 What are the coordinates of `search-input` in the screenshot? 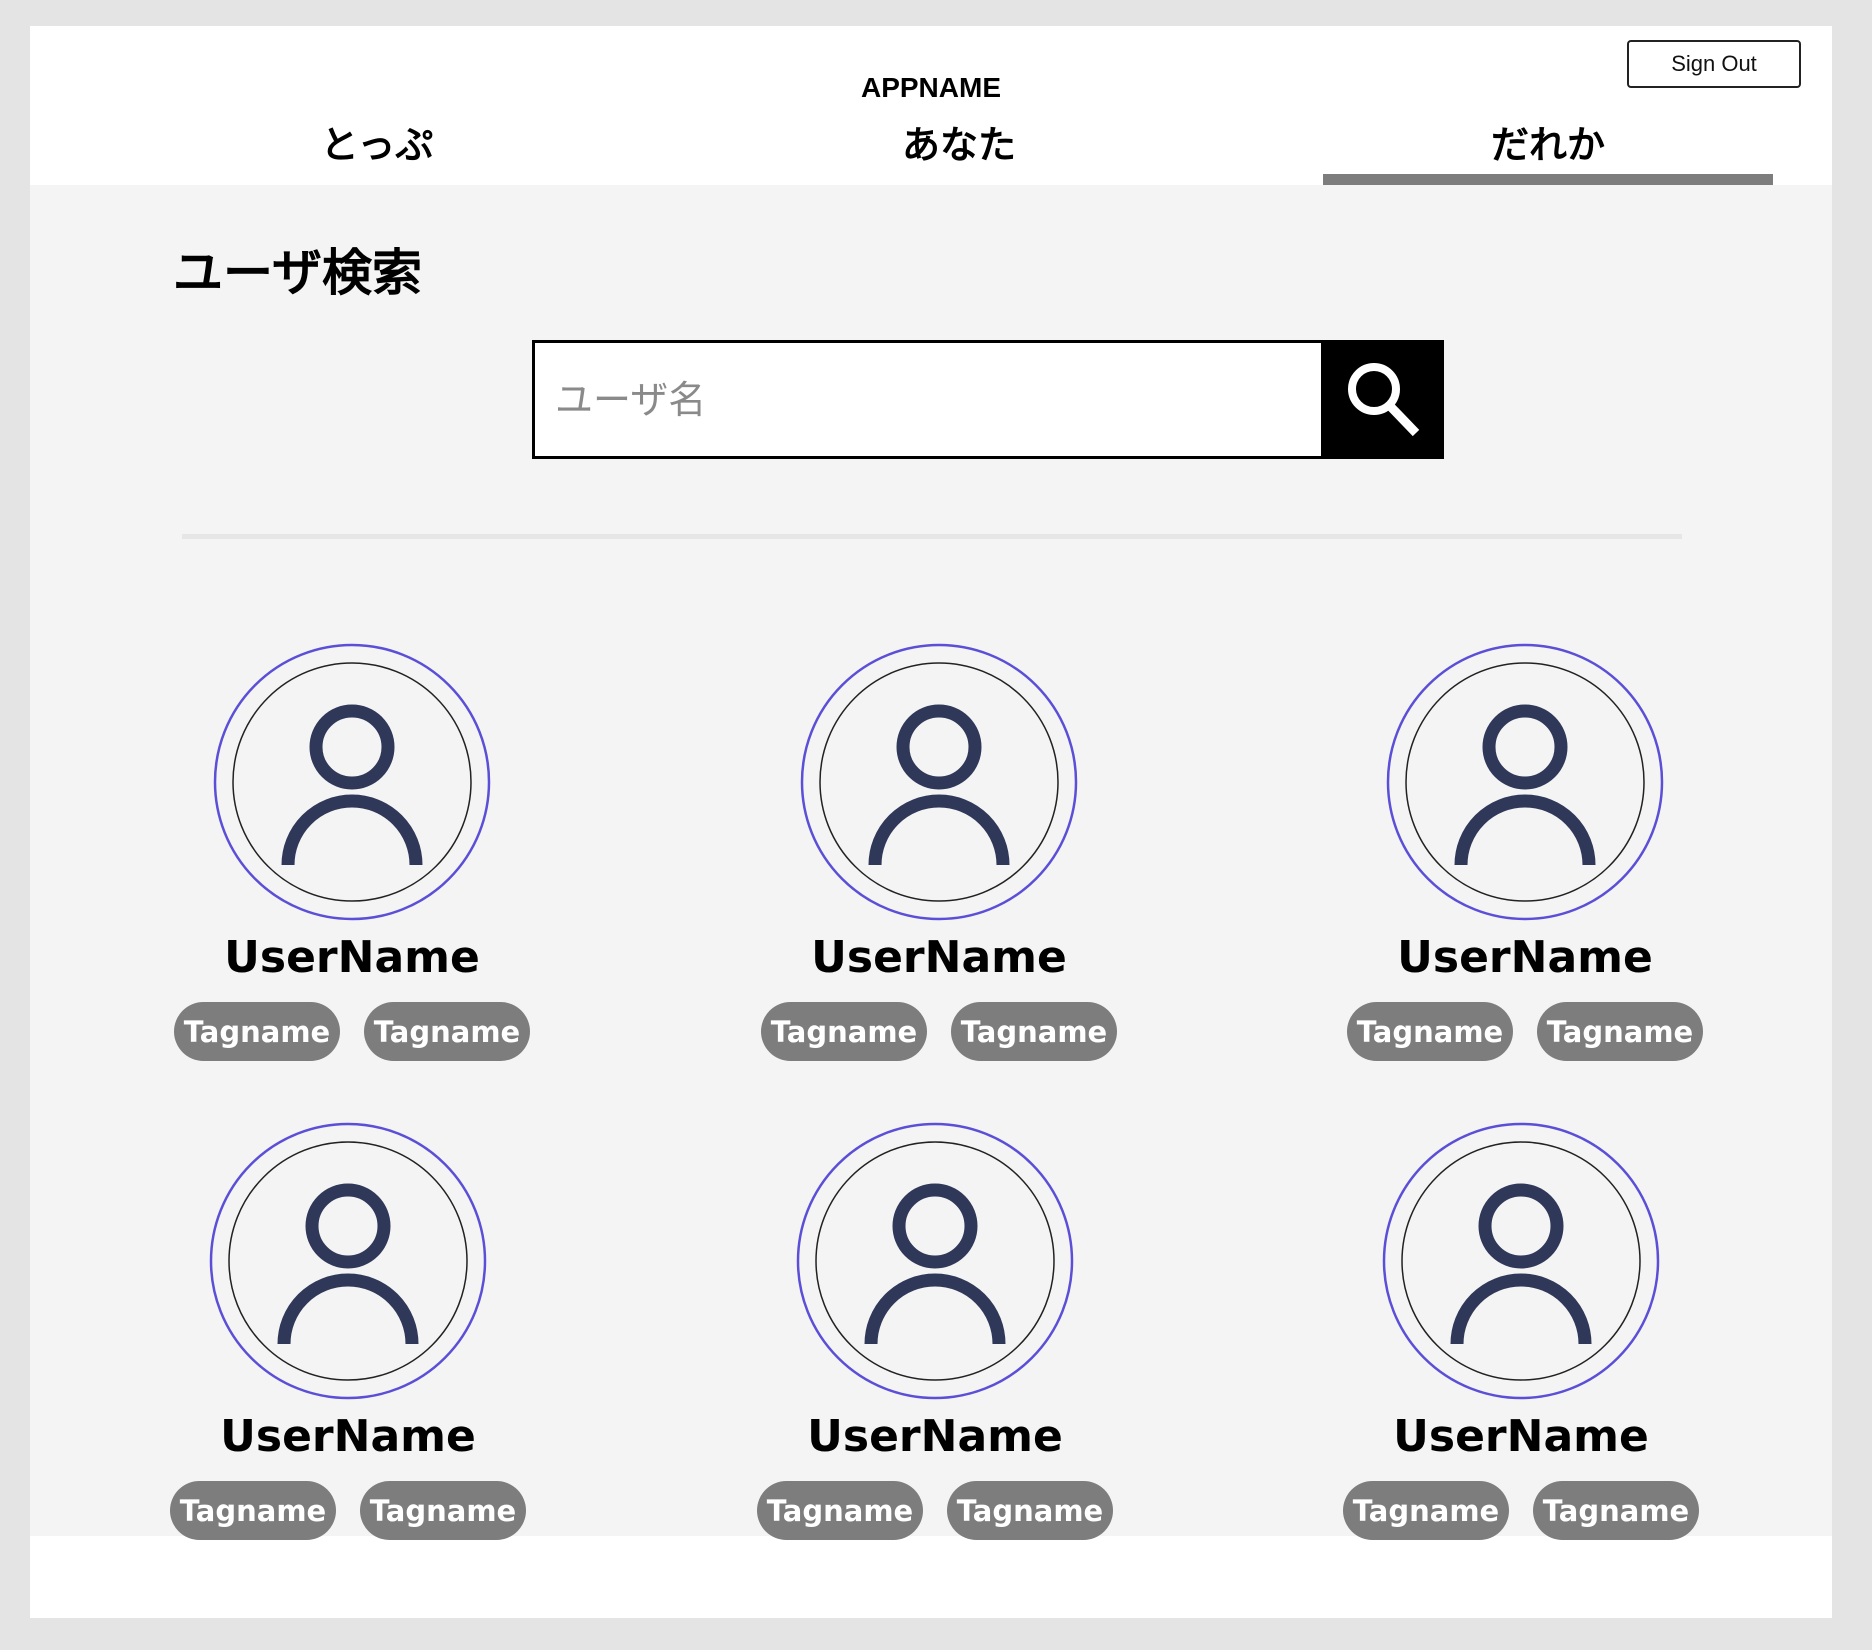 It's located at (928, 399).